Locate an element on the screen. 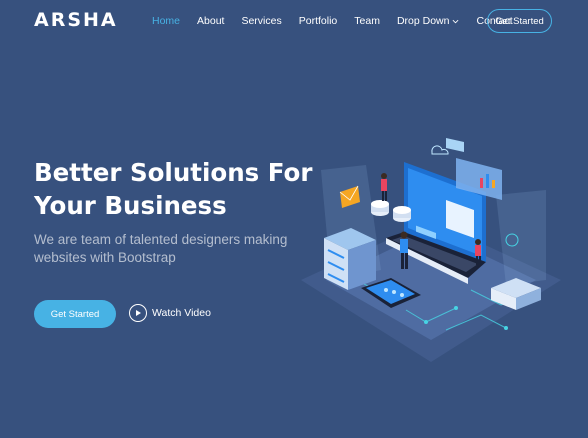  nav-item-dropdown-label: Drop Down is located at coordinates (423, 21).